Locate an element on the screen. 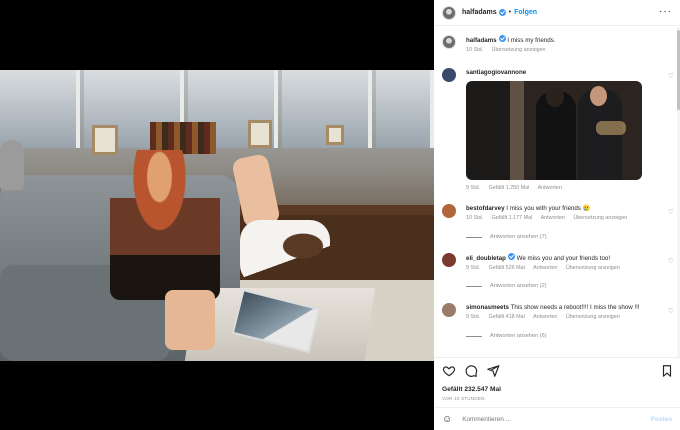  comment-text: I miss you with your friends 😢 is located at coordinates (548, 208).